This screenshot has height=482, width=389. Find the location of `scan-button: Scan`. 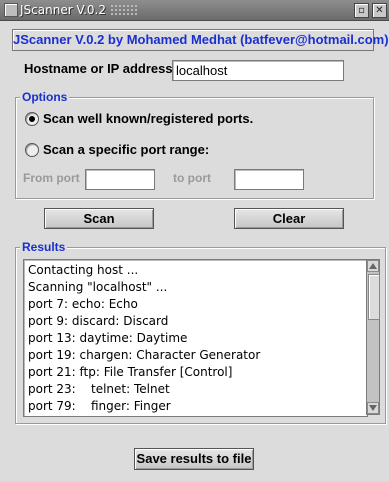

scan-button: Scan is located at coordinates (99, 218).